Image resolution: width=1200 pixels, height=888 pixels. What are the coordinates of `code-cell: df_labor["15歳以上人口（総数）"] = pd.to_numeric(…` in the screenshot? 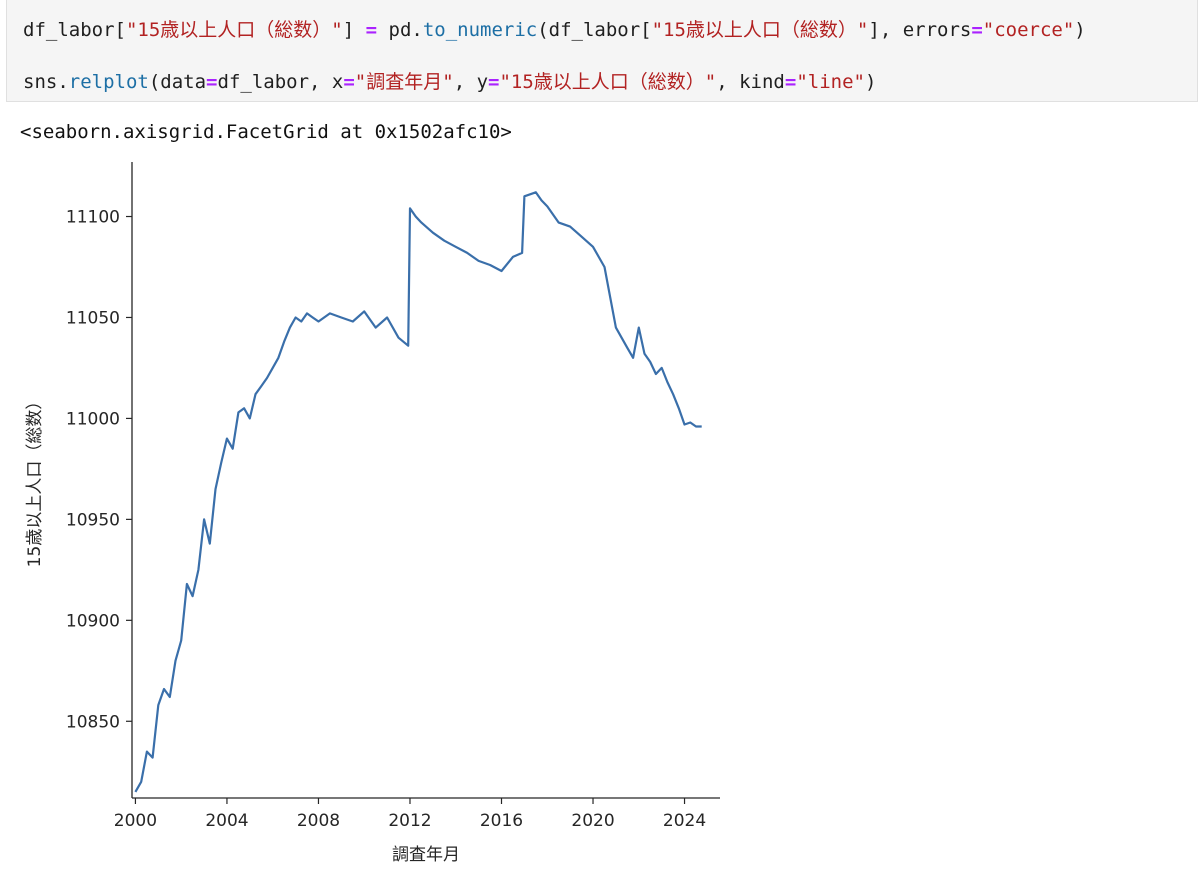 It's located at (602, 51).